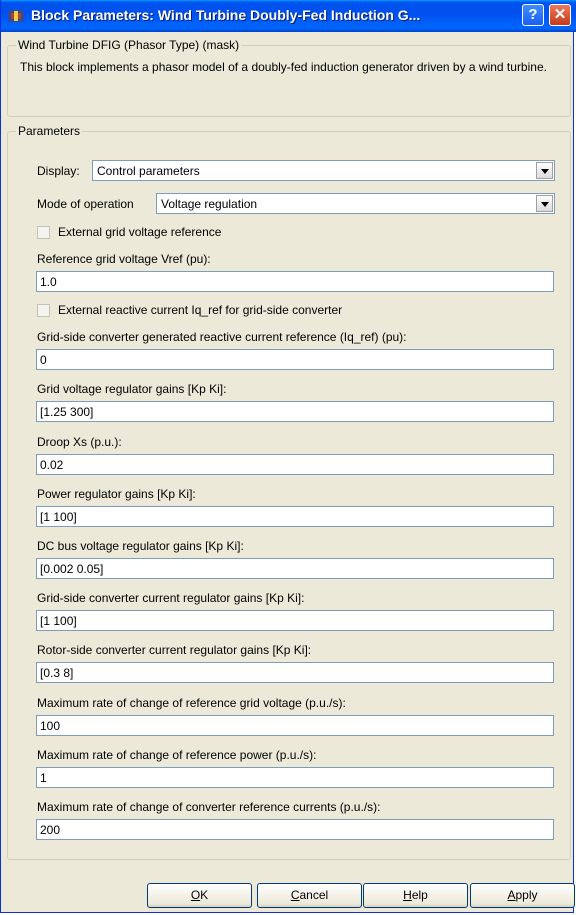  Describe the element at coordinates (419, 895) in the screenshot. I see `help-label: elp` at that location.